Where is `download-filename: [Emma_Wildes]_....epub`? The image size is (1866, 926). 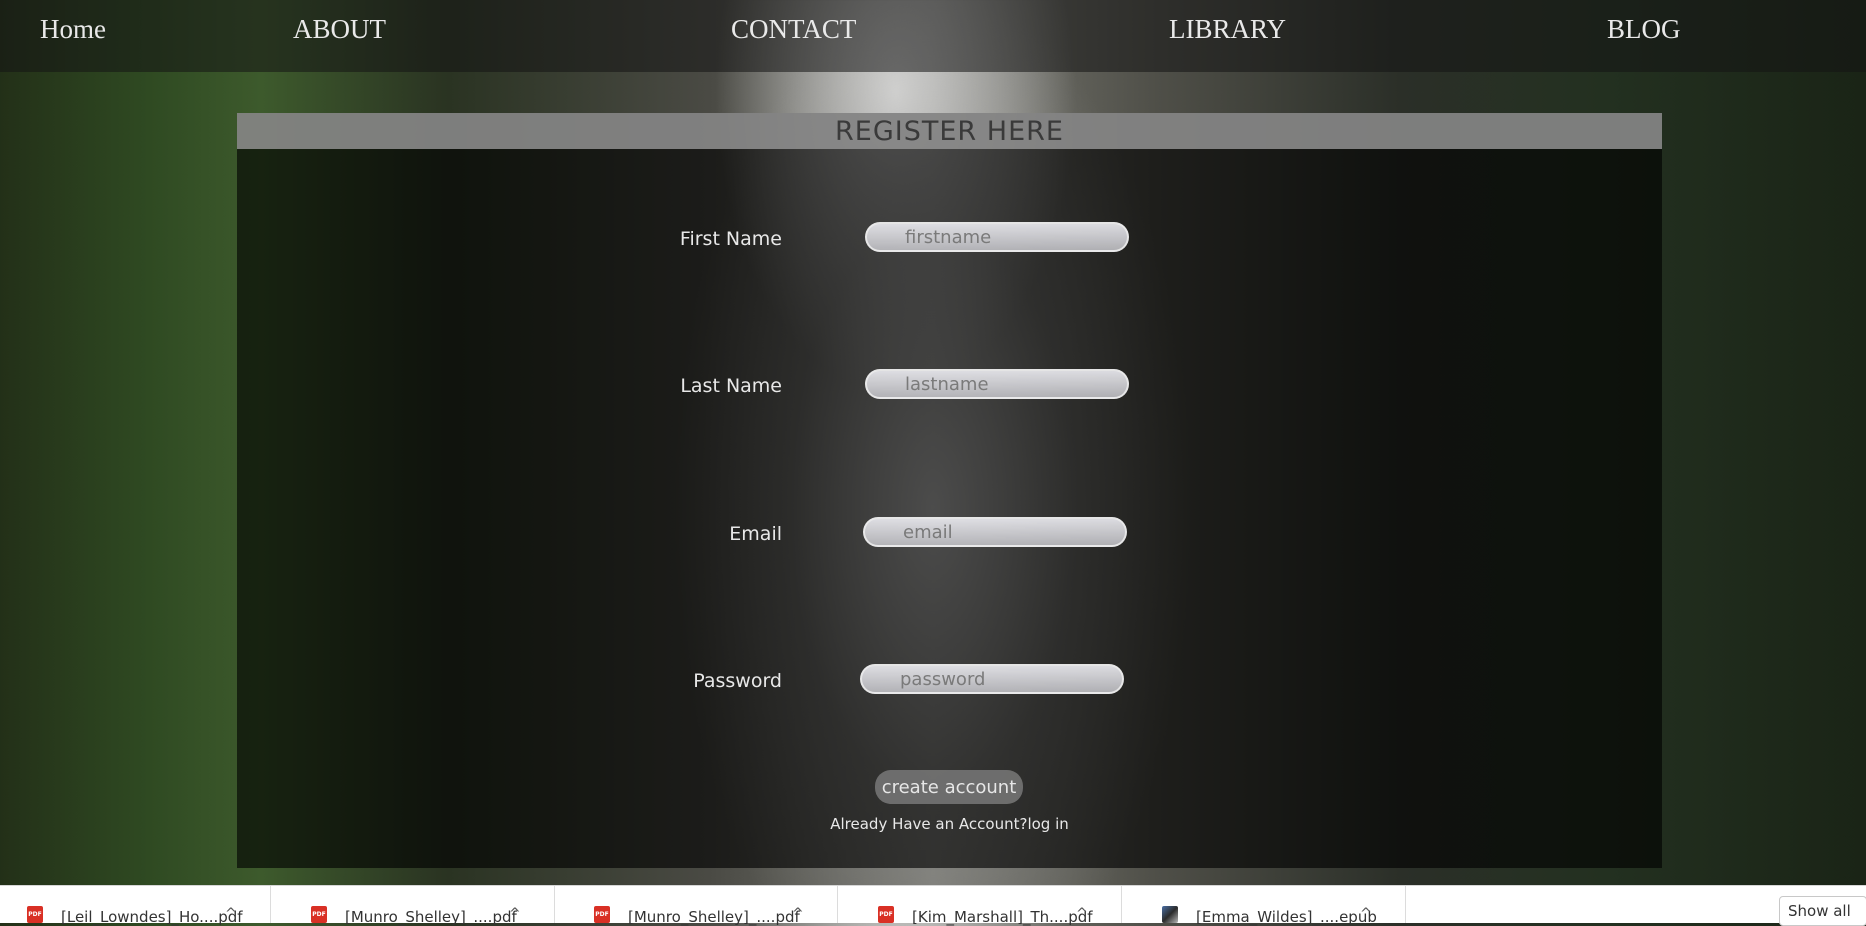 download-filename: [Emma_Wildes]_....epub is located at coordinates (1286, 917).